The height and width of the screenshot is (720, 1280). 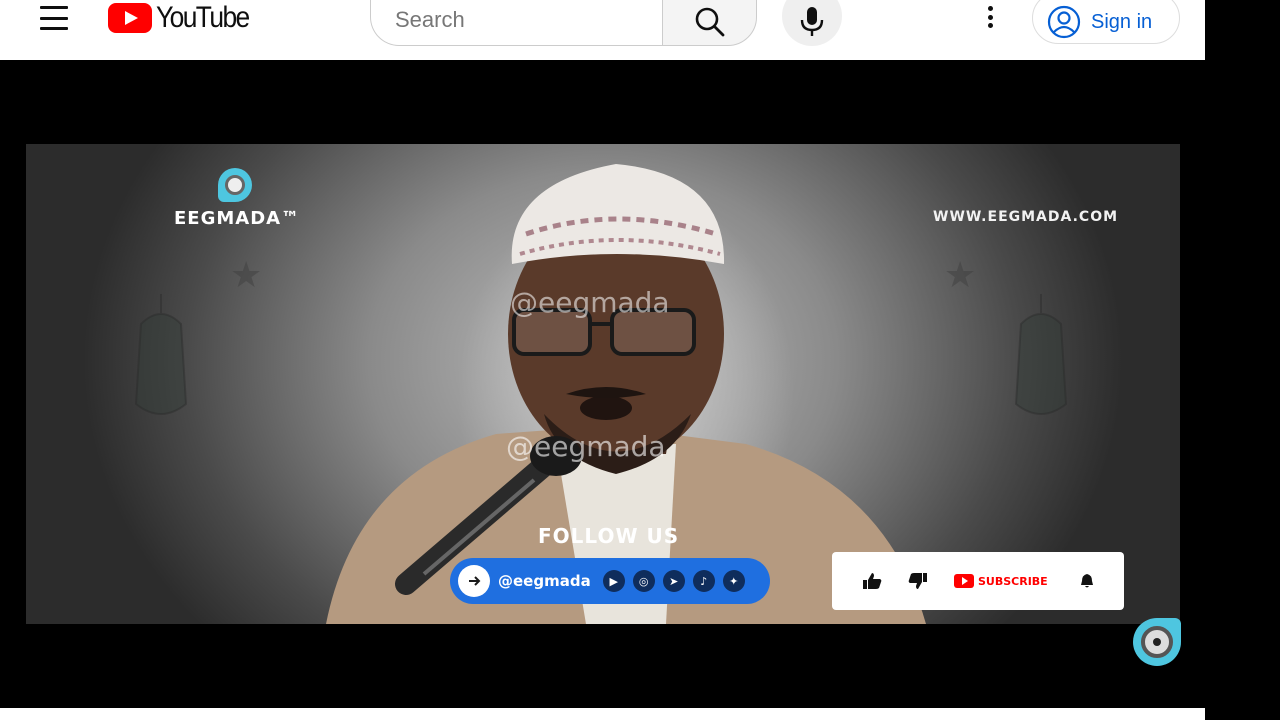 I want to click on follow-us-banner: @eegmada ▶ ◎ ➤ ♪ ✦, so click(x=610, y=581).